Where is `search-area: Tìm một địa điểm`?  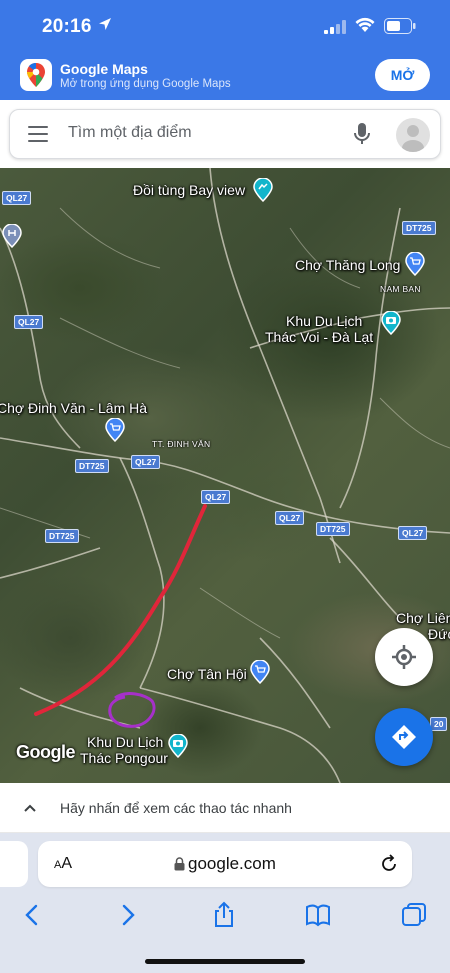
search-area: Tìm một địa điểm is located at coordinates (225, 134).